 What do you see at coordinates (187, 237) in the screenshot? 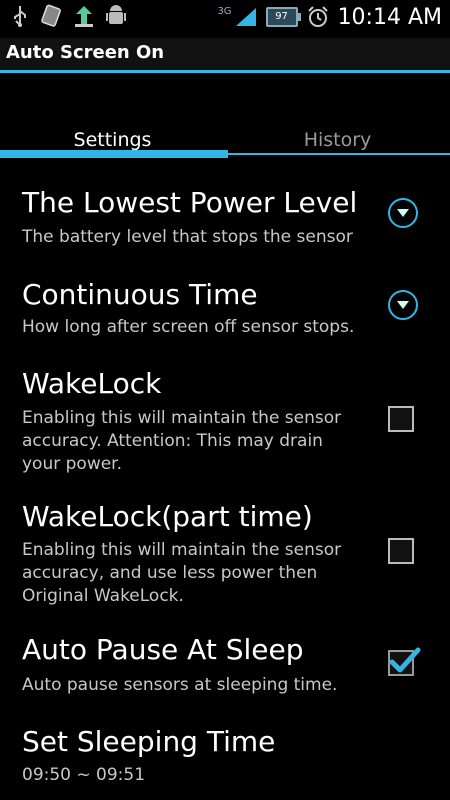
I see `setting-summary: The battery level that stops the sensor` at bounding box center [187, 237].